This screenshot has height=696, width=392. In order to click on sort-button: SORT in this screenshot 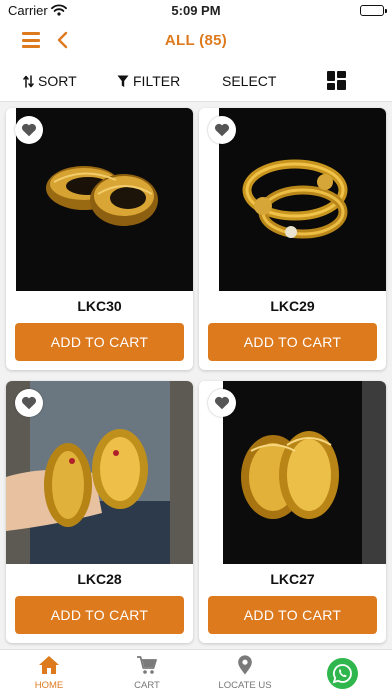, I will do `click(50, 81)`.